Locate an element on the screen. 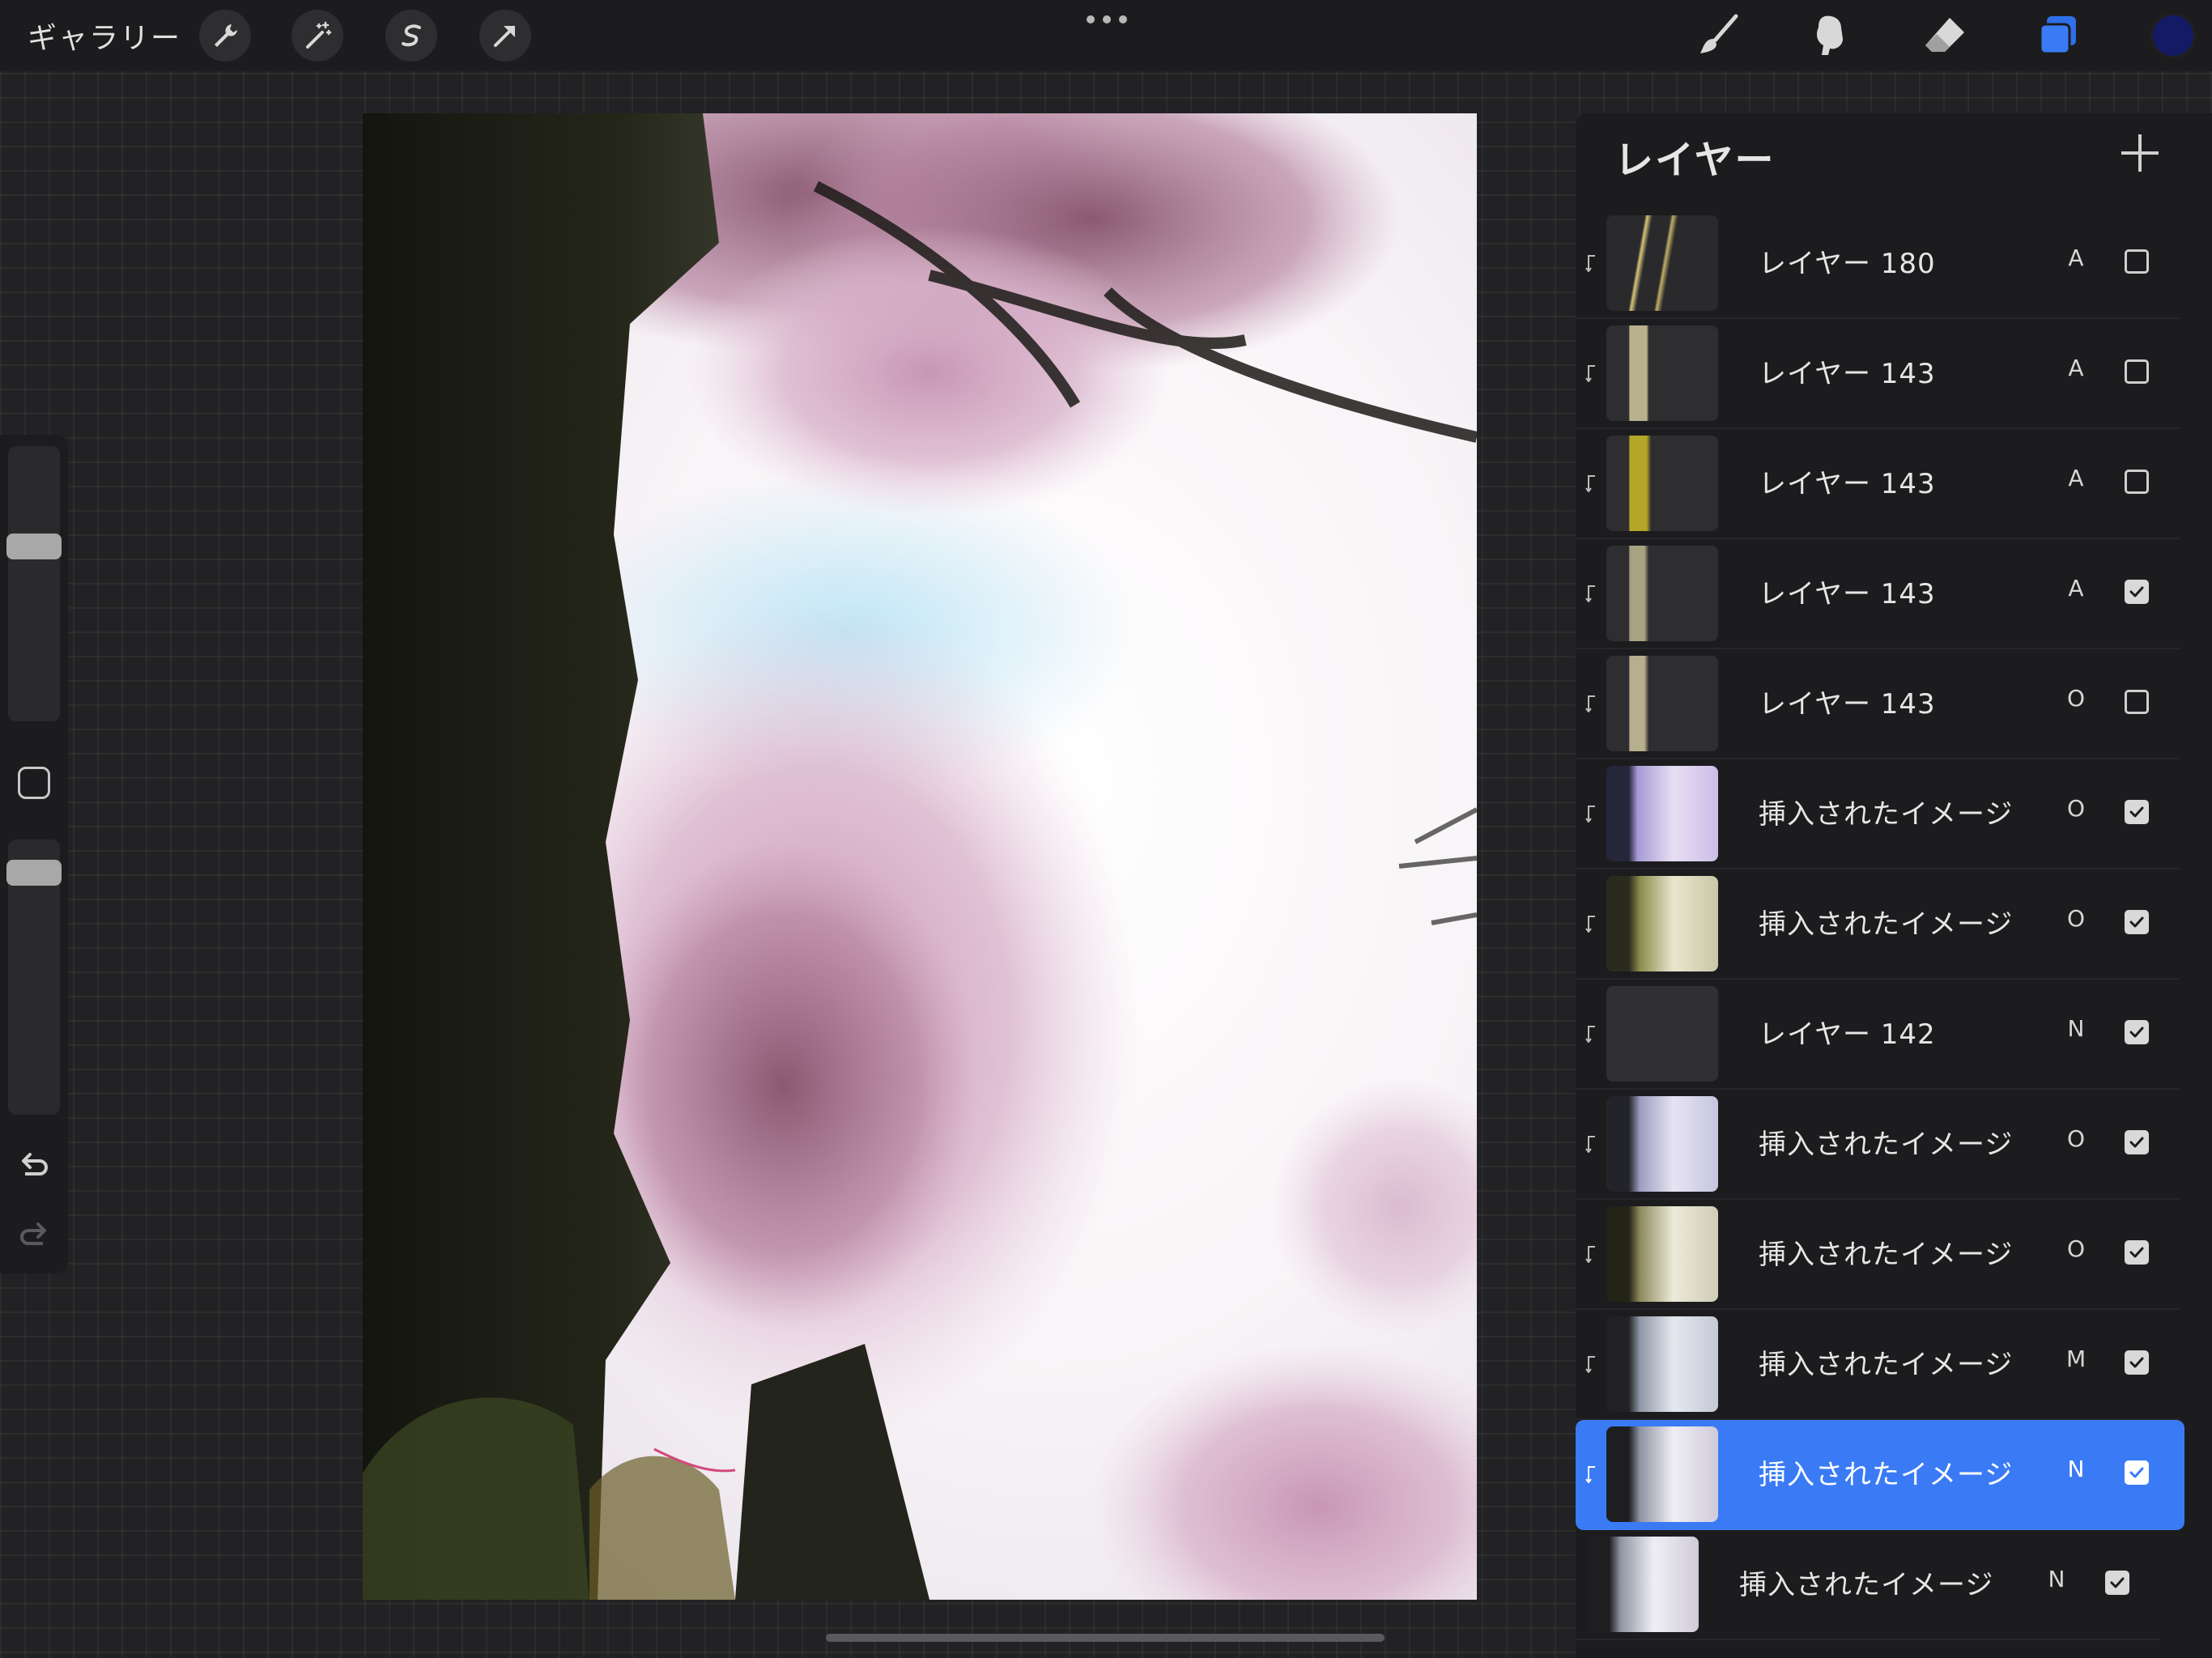 The width and height of the screenshot is (2212, 1658). layers-tool is located at coordinates (2059, 35).